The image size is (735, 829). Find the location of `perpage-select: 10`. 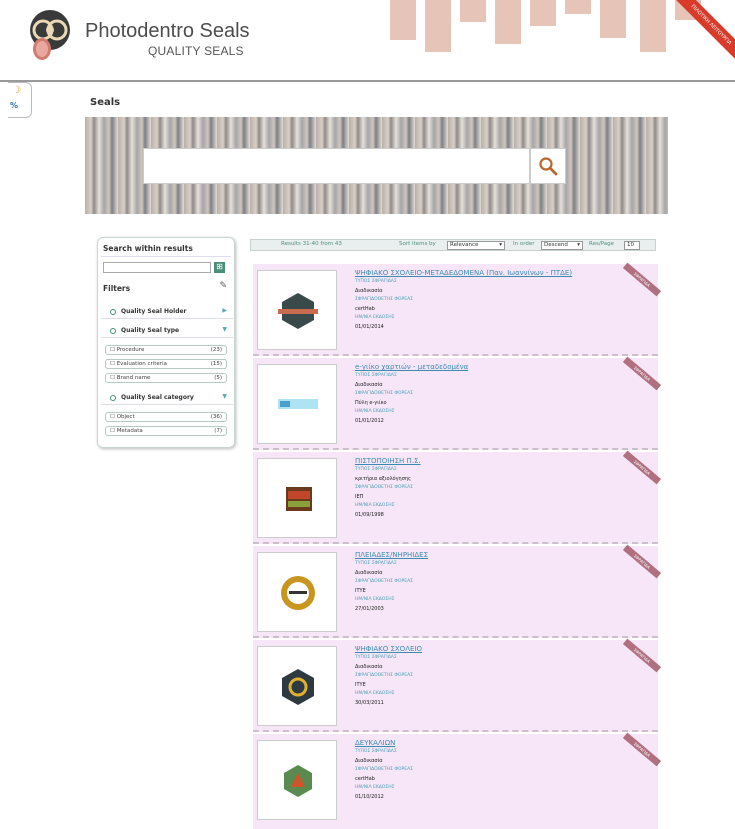

perpage-select: 10 is located at coordinates (632, 245).